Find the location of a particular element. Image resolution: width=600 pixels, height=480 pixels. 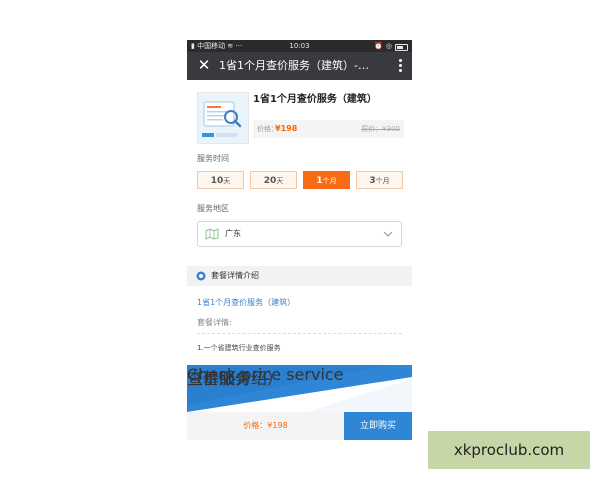

package-name-link: 1省1个月查价服务（建筑） is located at coordinates (246, 302).